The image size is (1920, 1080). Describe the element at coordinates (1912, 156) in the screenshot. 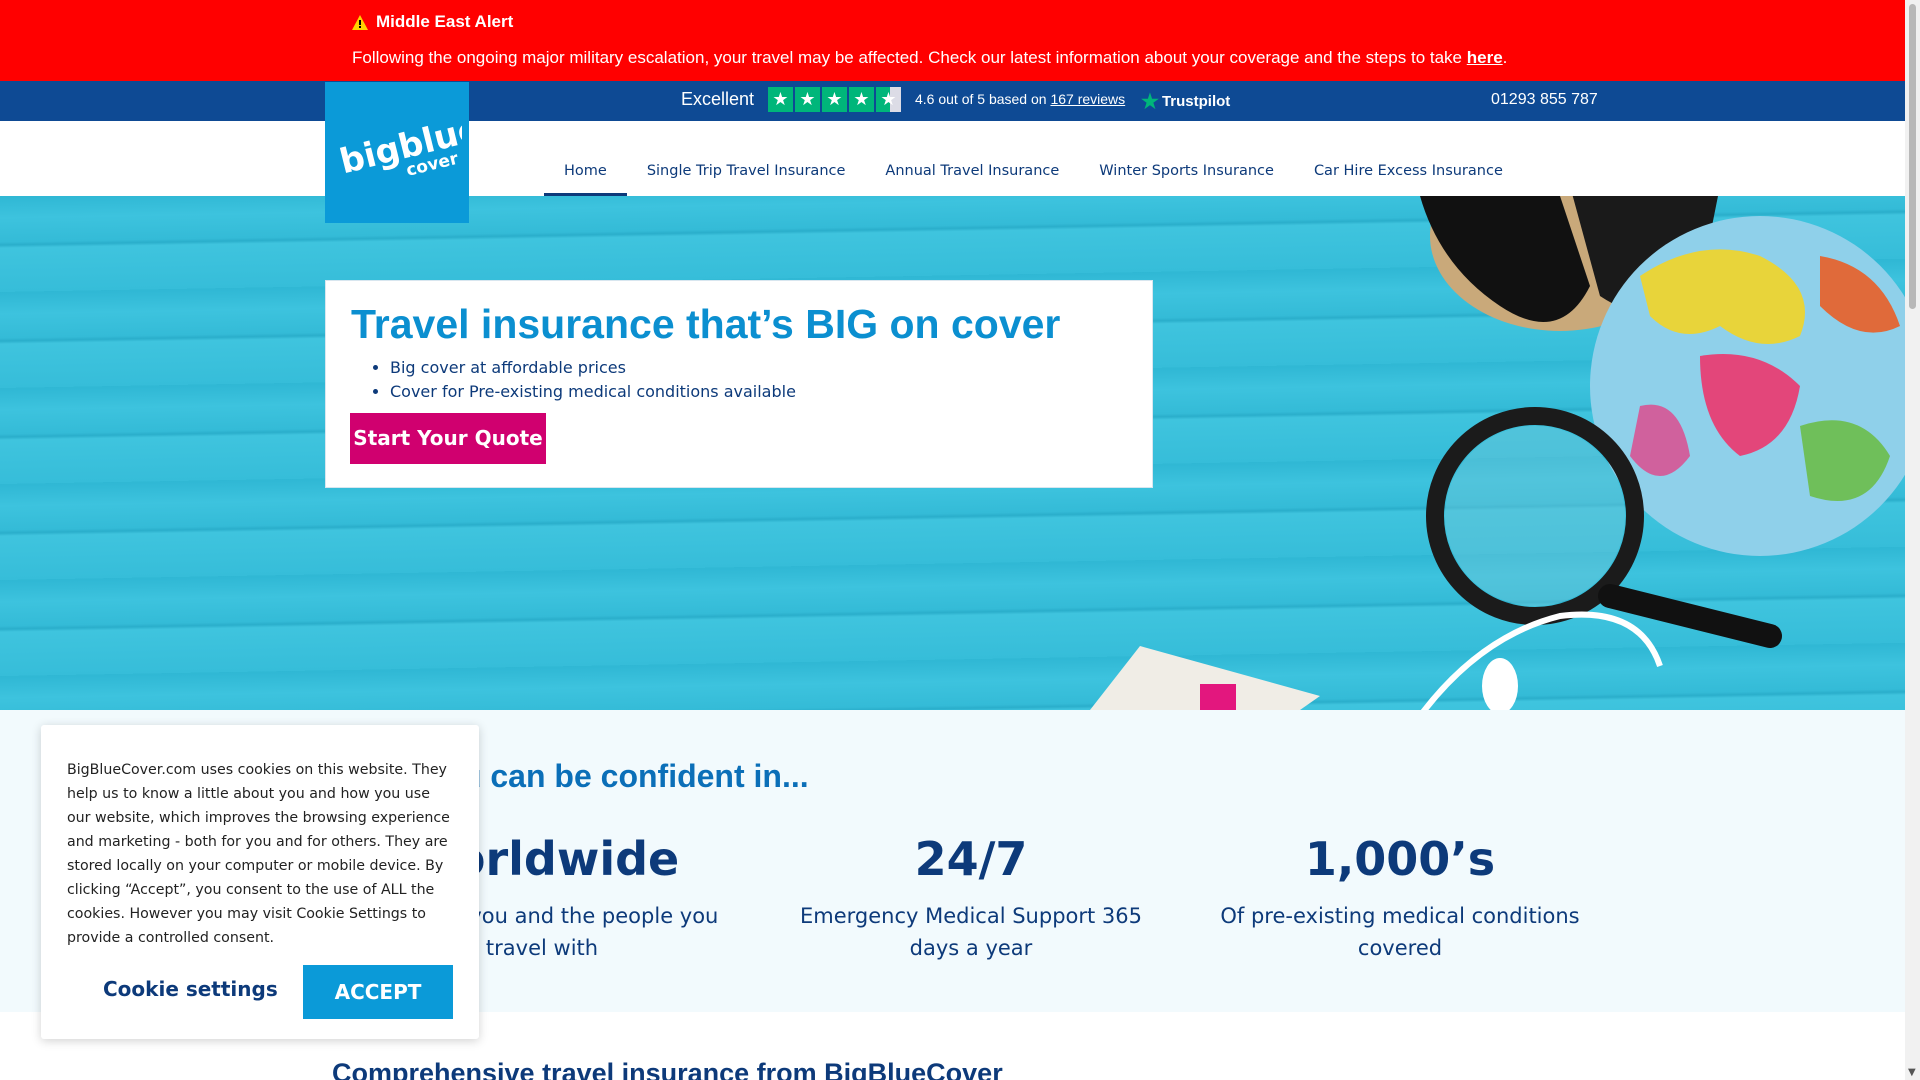

I see `scrollbar-thumb` at that location.